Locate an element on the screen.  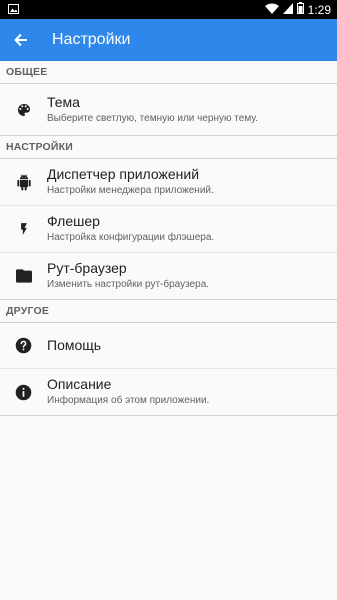
pref-summary: Настройка конфигурации флэшера. is located at coordinates (131, 237).